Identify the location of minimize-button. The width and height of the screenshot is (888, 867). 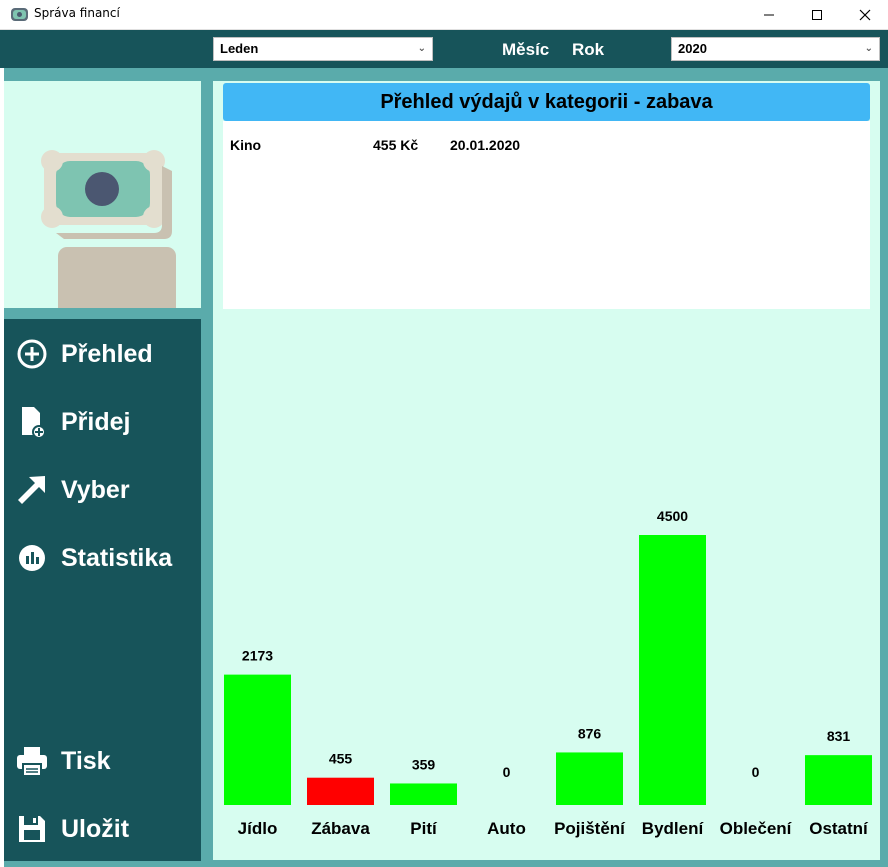
(769, 15).